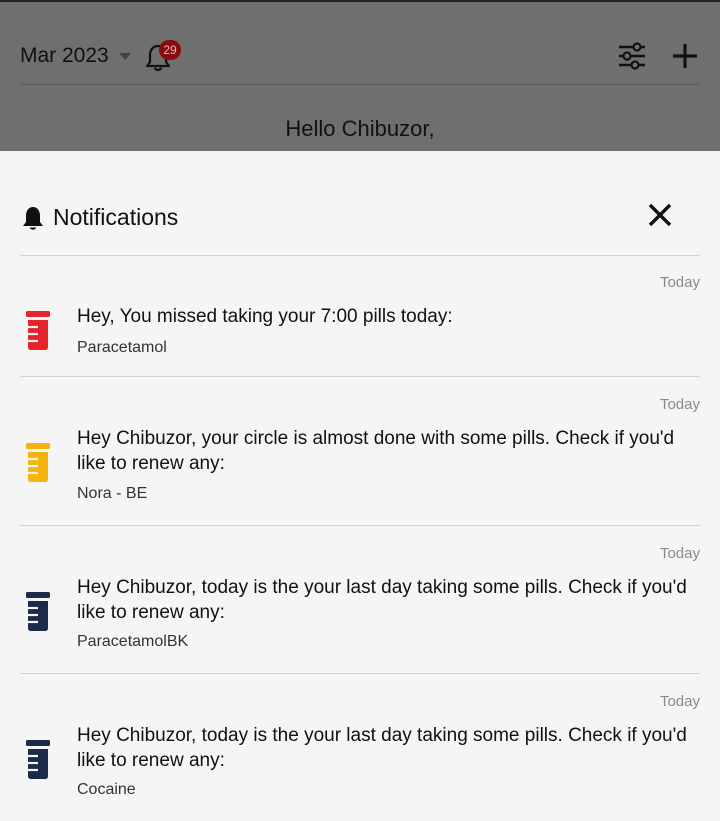  I want to click on add-button, so click(685, 58).